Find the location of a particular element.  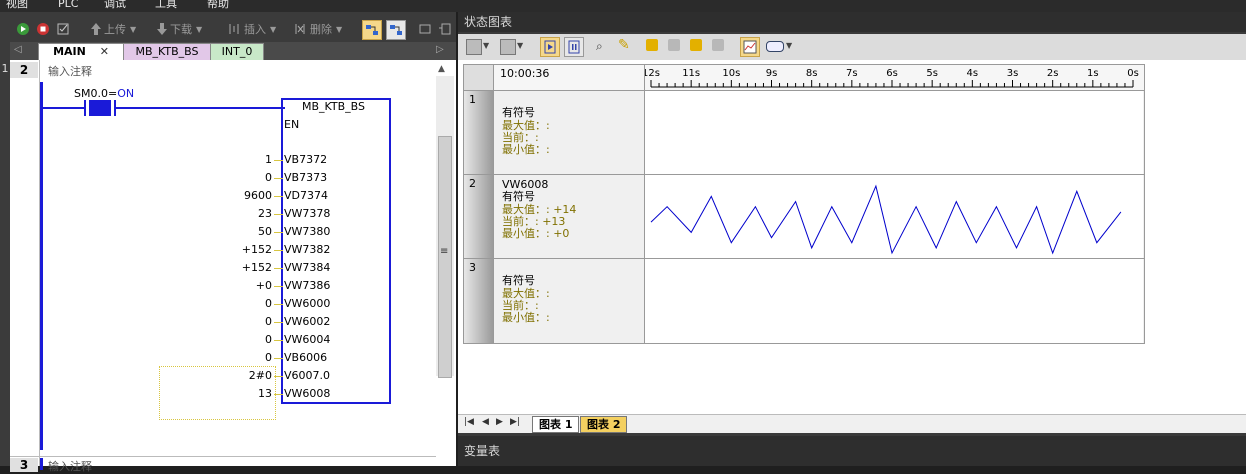

trend-row: 3 有符号 最大值：: 当前：: 最小值：: is located at coordinates (804, 301).